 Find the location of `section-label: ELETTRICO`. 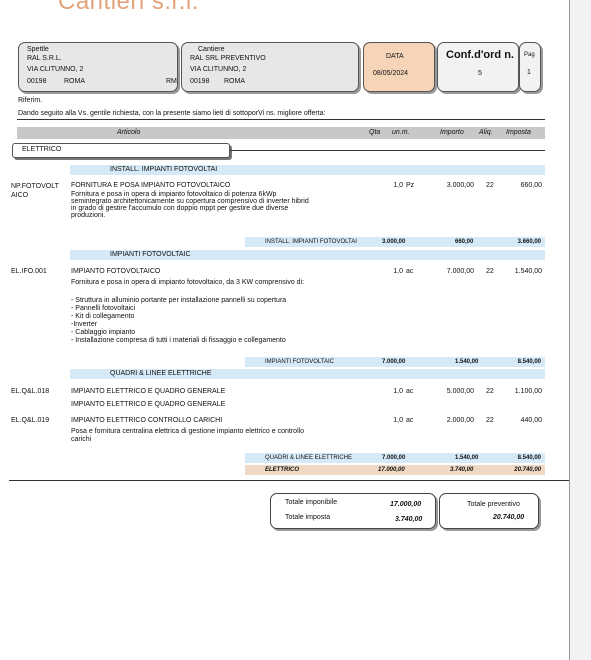

section-label: ELETTRICO is located at coordinates (42, 149).